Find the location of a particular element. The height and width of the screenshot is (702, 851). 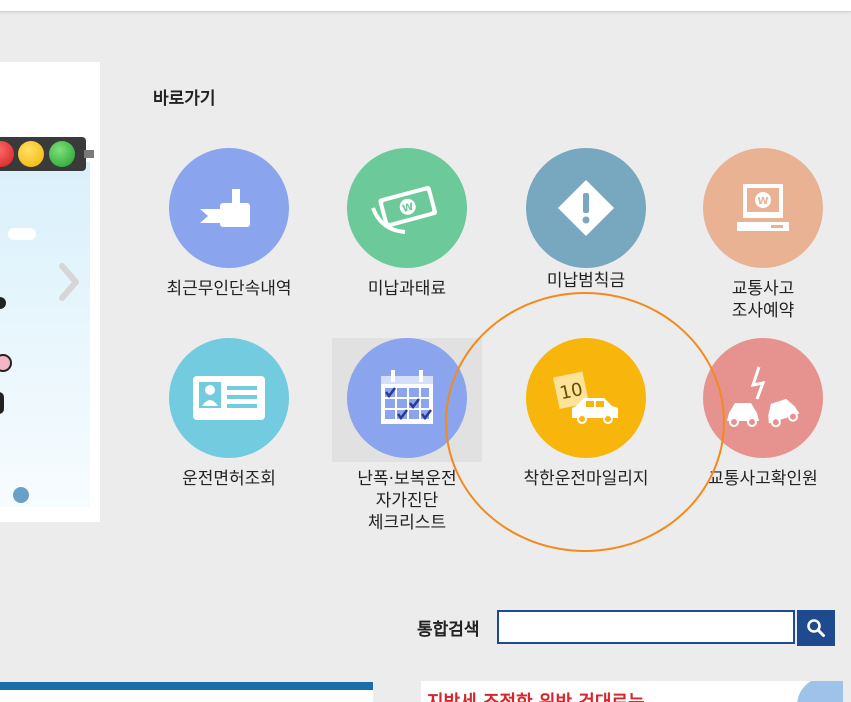

shortcut-label: 미납과태료 is located at coordinates (407, 289).